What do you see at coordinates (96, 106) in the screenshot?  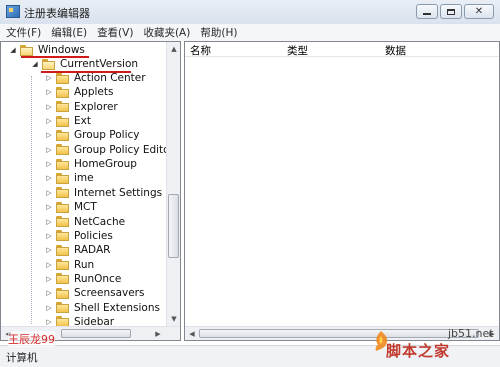 I see `tree-node-label: Explorer` at bounding box center [96, 106].